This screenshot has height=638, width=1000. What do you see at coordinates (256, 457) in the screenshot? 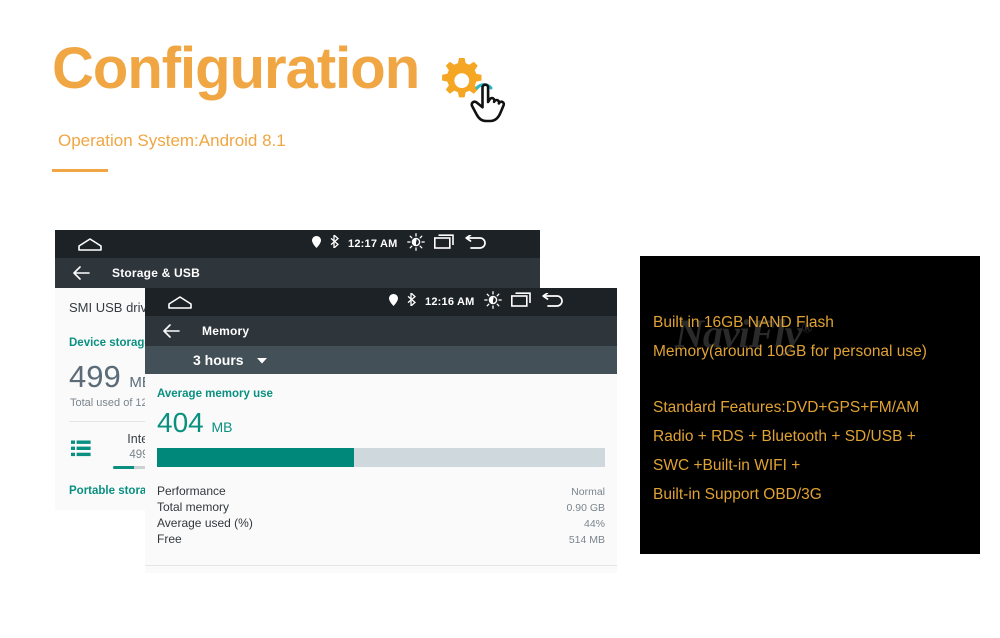
I see `memory-usage-bar-fill` at bounding box center [256, 457].